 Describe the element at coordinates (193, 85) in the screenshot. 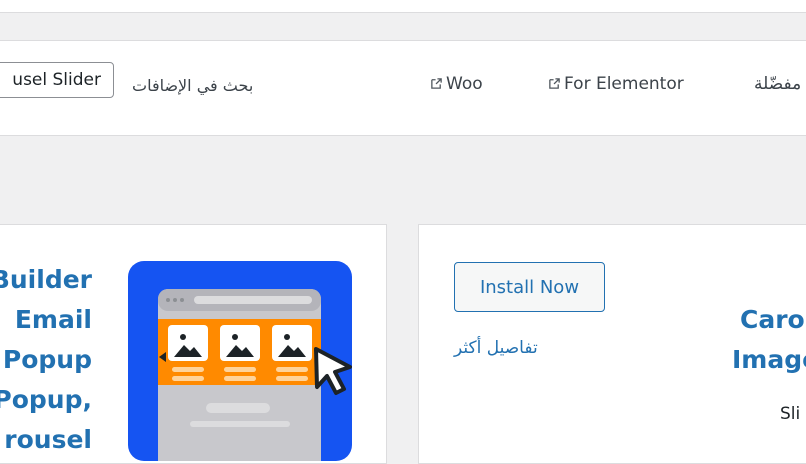

I see `search-label: بحث في الإضافات` at that location.